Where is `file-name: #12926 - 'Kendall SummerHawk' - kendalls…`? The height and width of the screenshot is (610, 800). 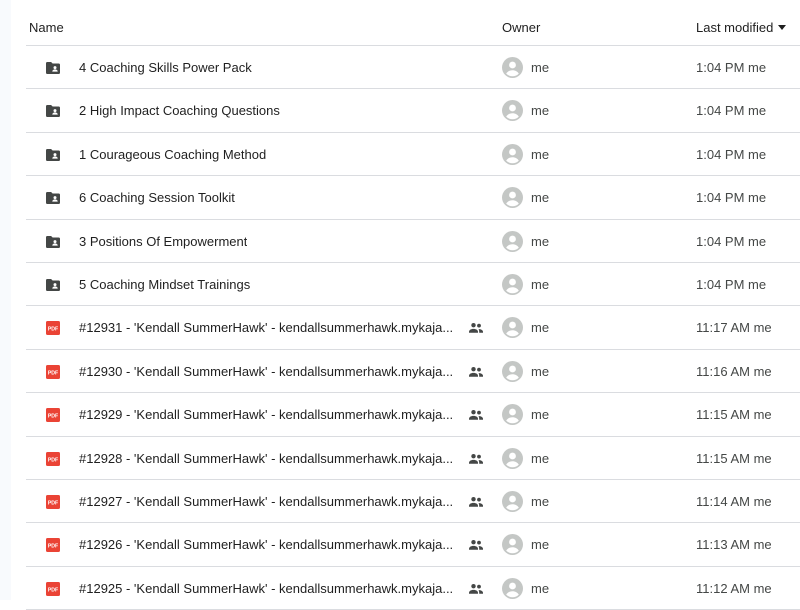 file-name: #12926 - 'Kendall SummerHawk' - kendalls… is located at coordinates (266, 544).